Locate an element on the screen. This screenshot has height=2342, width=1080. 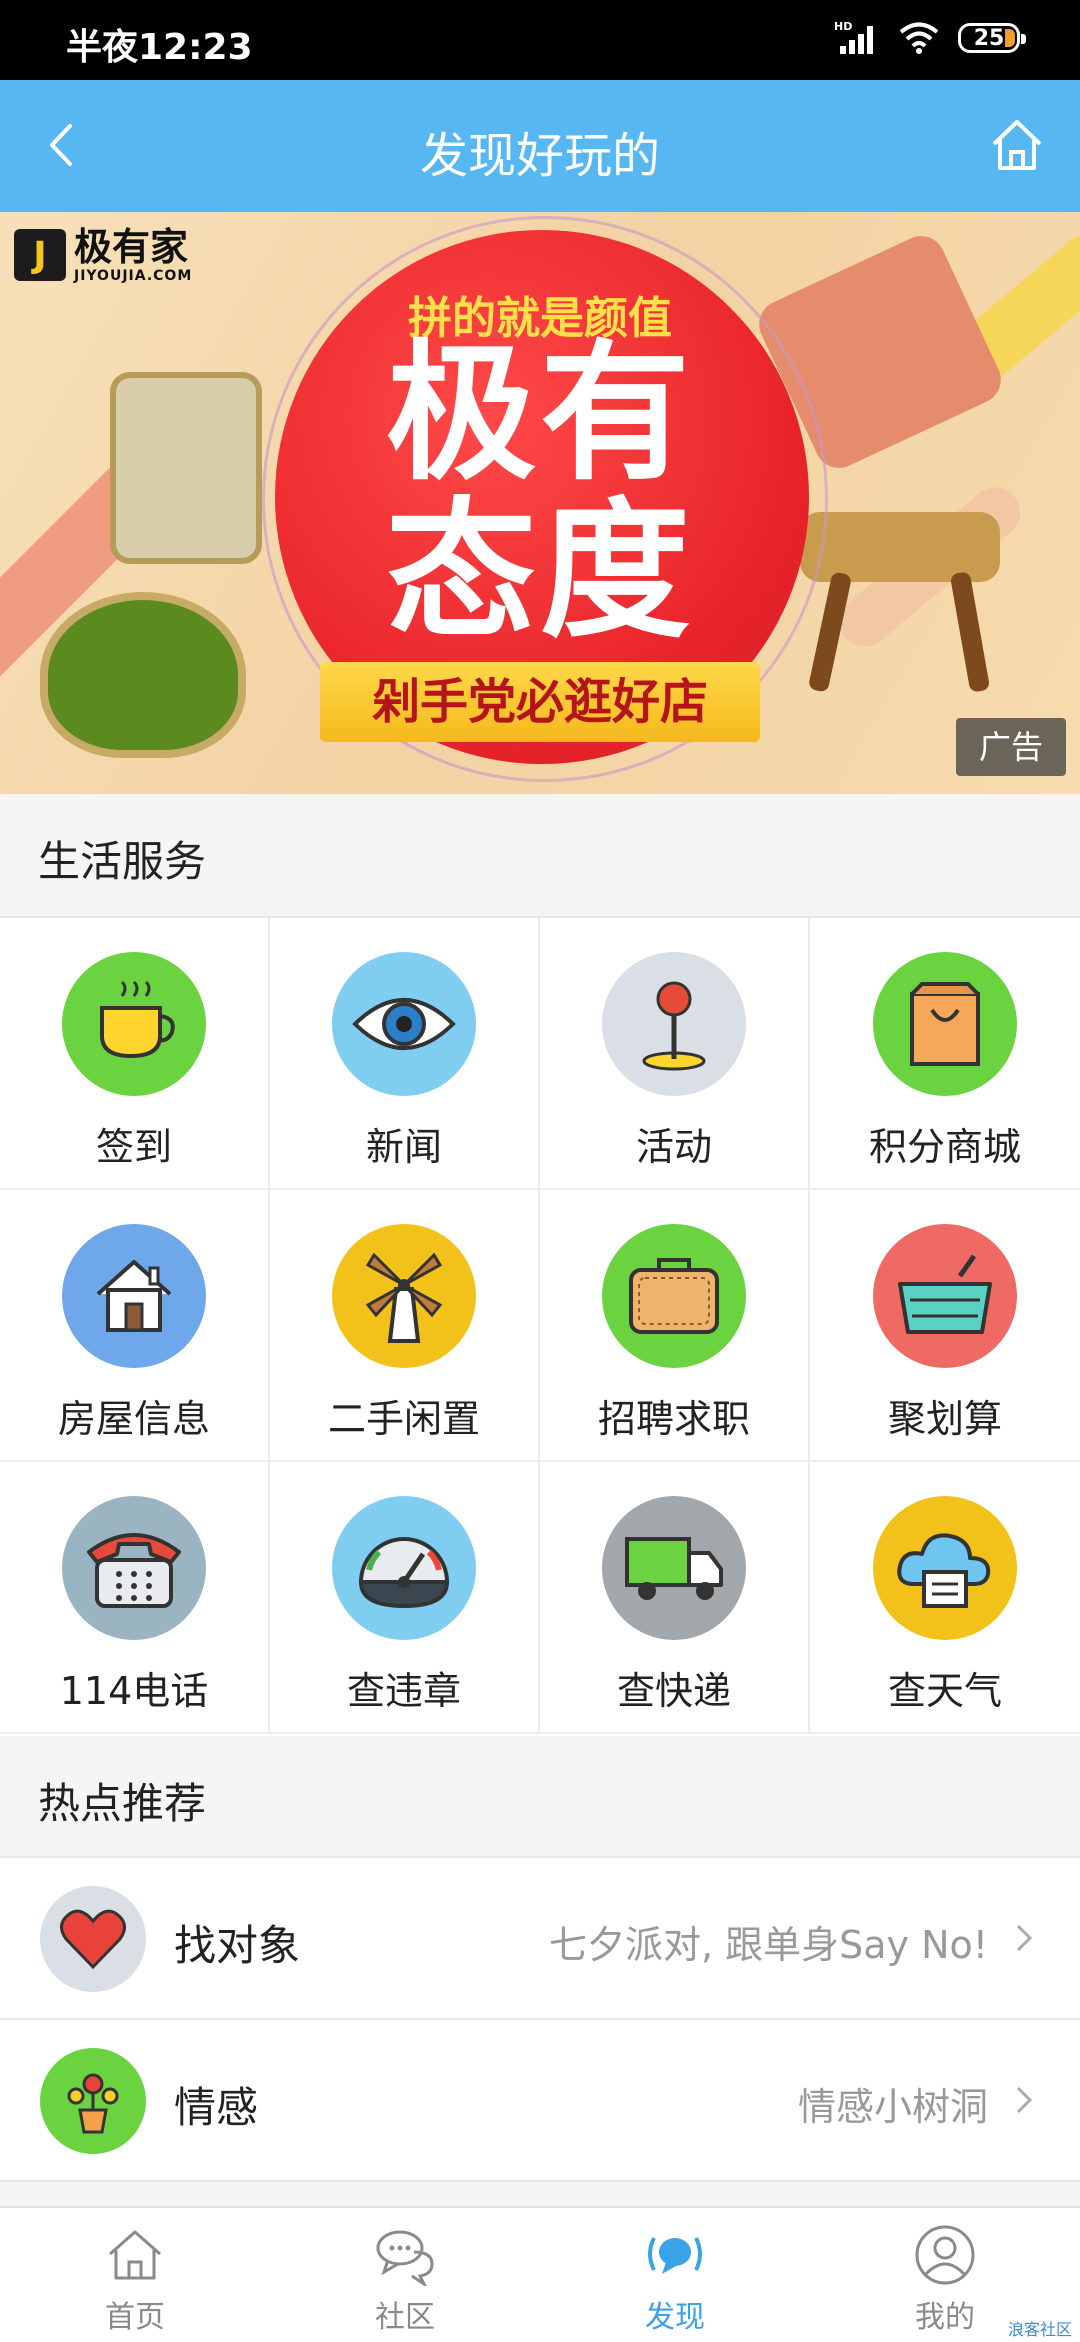
hot-item-desc: 七夕派对, 跟单身Say No! is located at coordinates (768, 1945).